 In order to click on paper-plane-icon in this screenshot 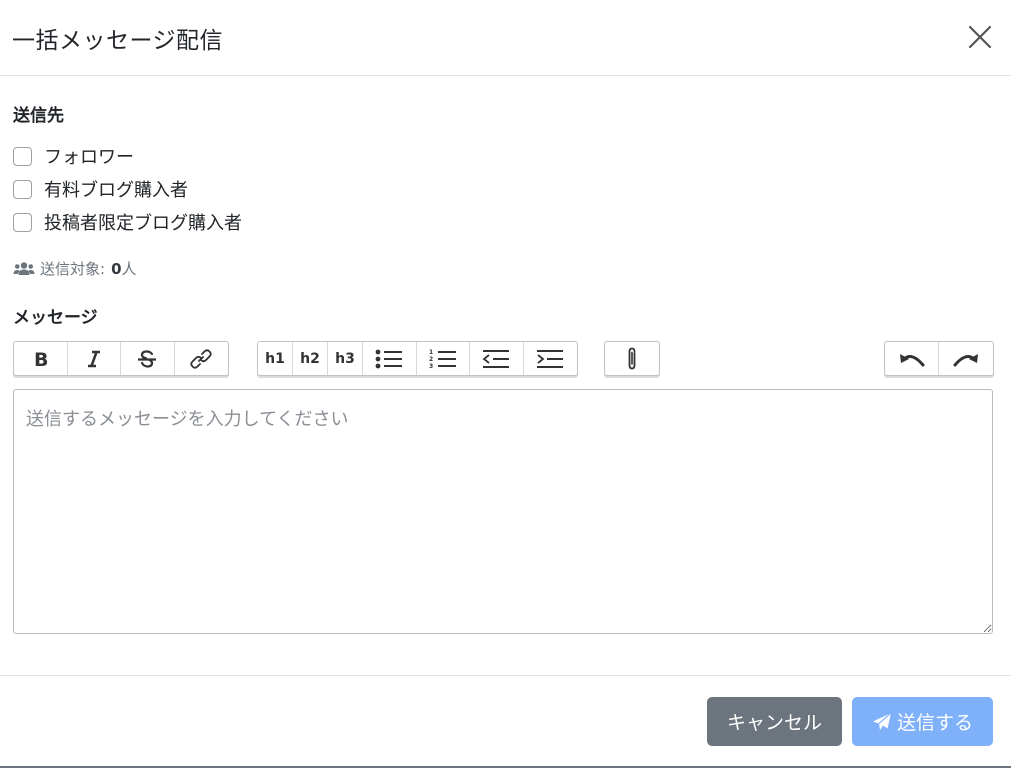, I will do `click(882, 721)`.